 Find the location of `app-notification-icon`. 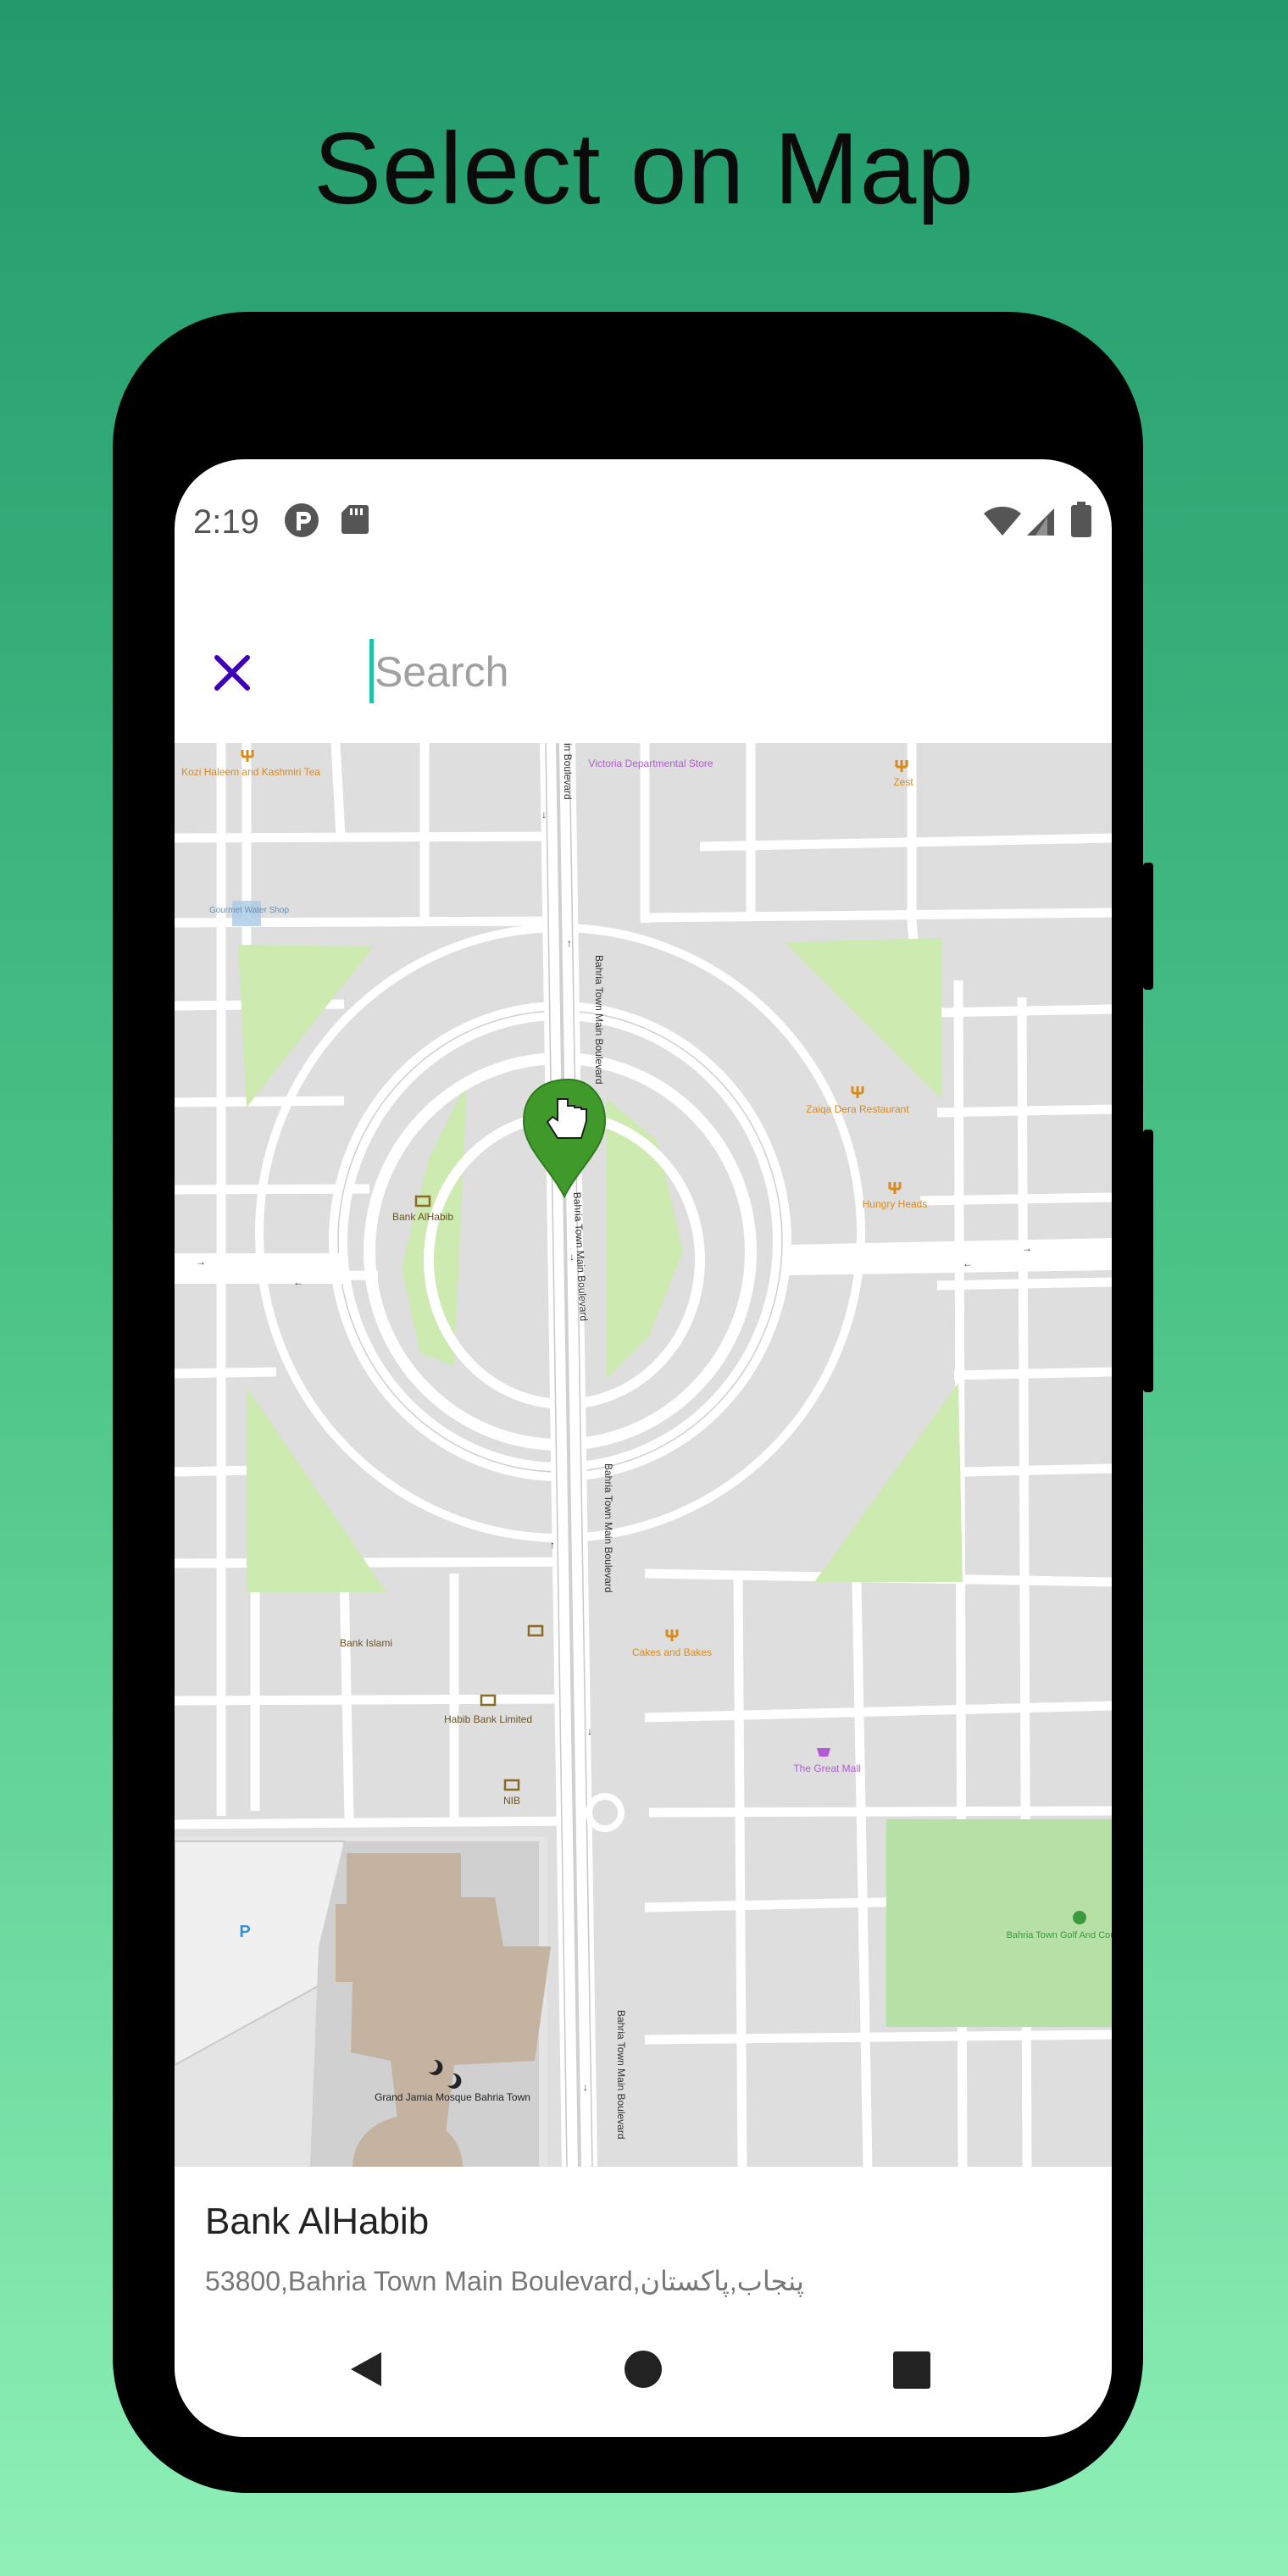

app-notification-icon is located at coordinates (301, 522).